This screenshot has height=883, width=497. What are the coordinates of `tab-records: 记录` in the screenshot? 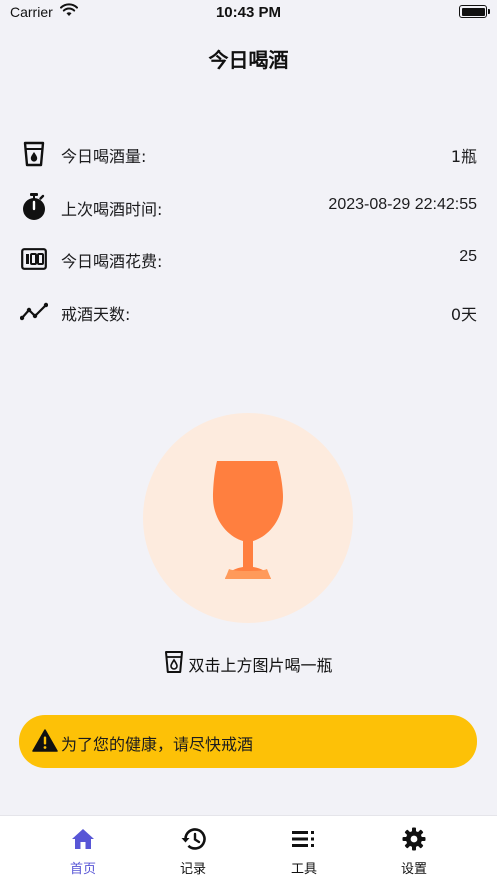 It's located at (193, 852).